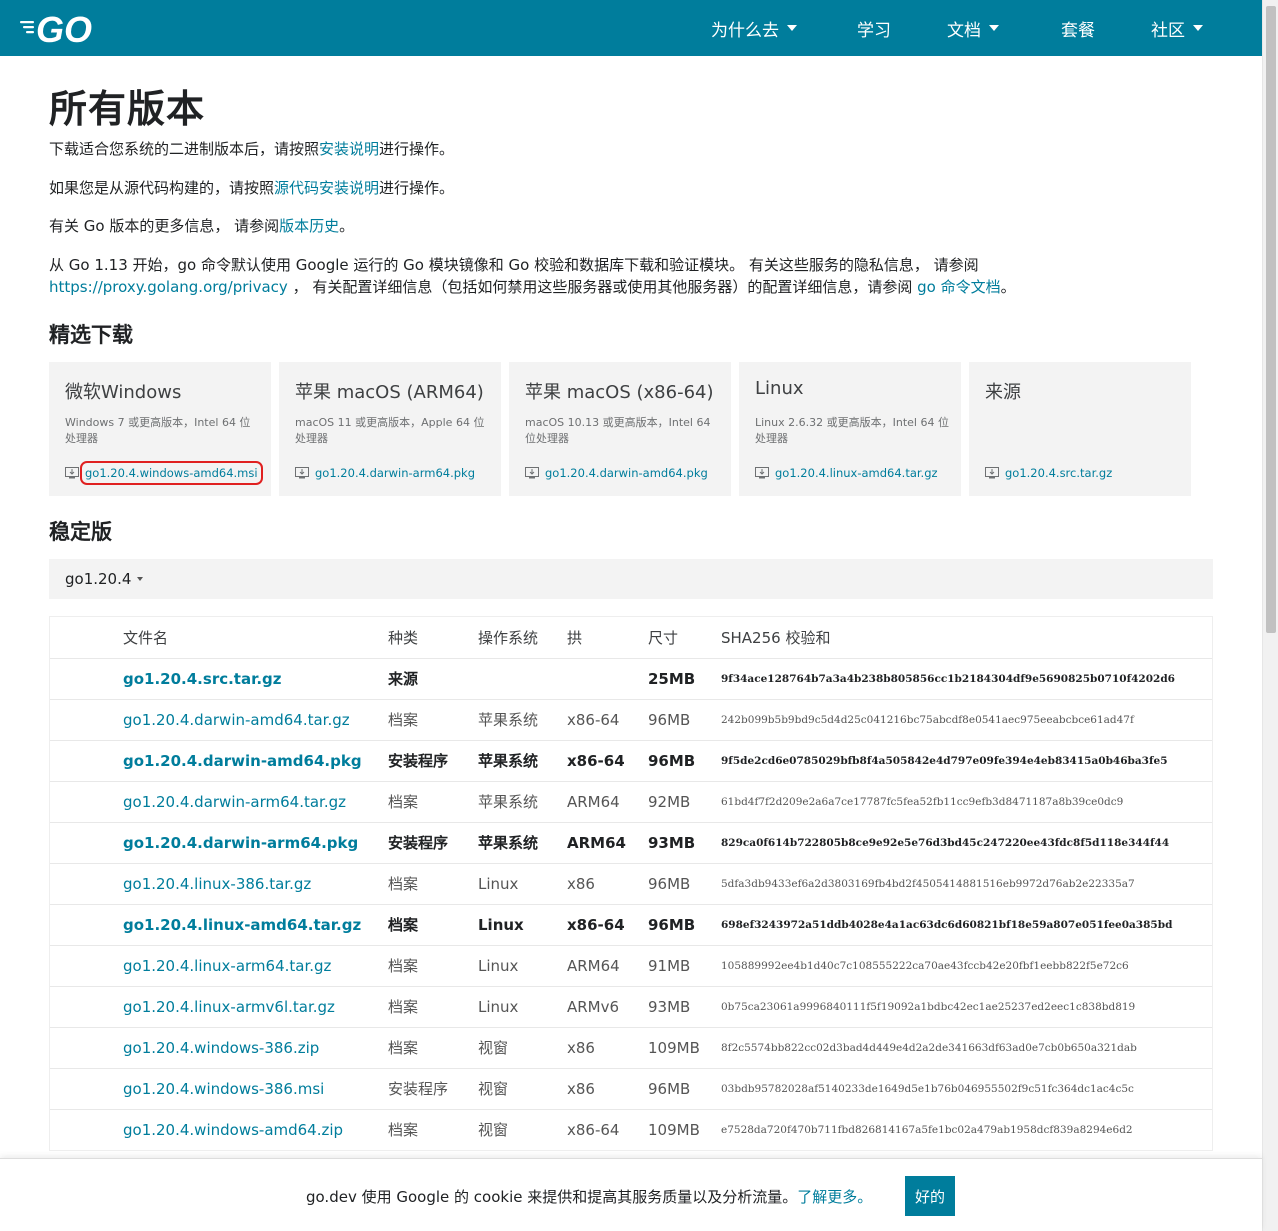  Describe the element at coordinates (433, 760) in the screenshot. I see `row-kind: 安装程序` at that location.